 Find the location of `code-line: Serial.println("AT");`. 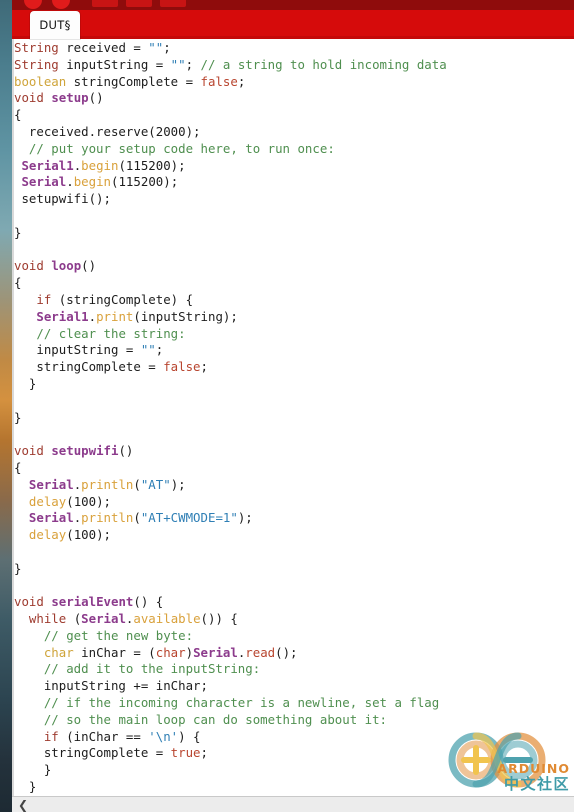

code-line: Serial.println("AT"); is located at coordinates (230, 485).